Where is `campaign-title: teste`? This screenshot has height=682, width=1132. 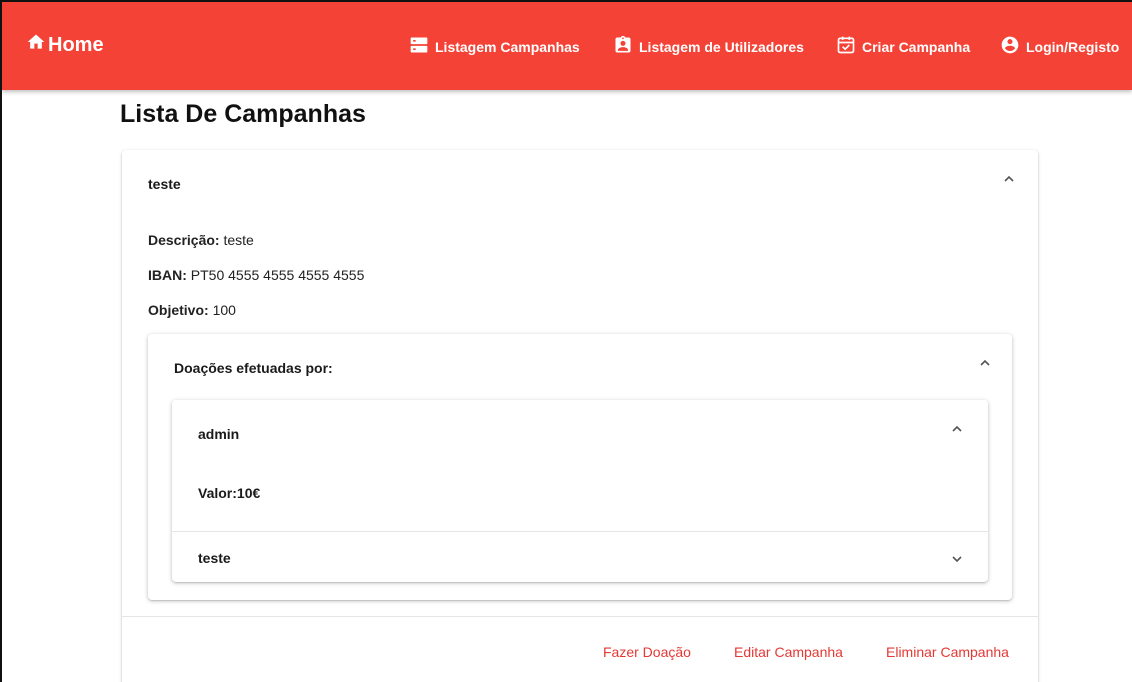
campaign-title: teste is located at coordinates (164, 184).